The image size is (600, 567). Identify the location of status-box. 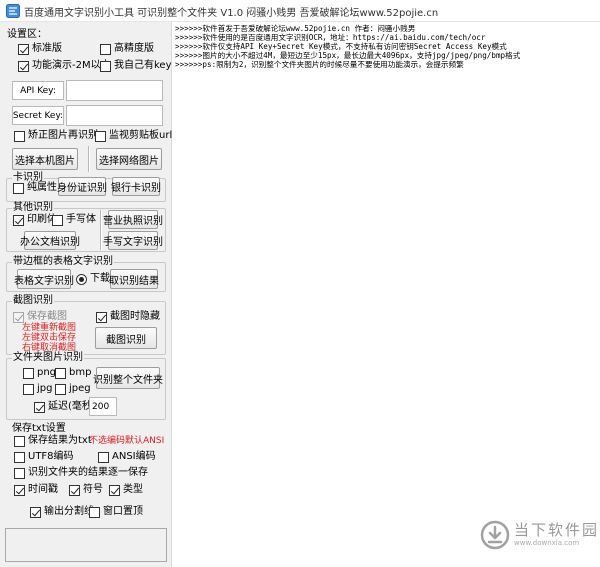
(86, 545).